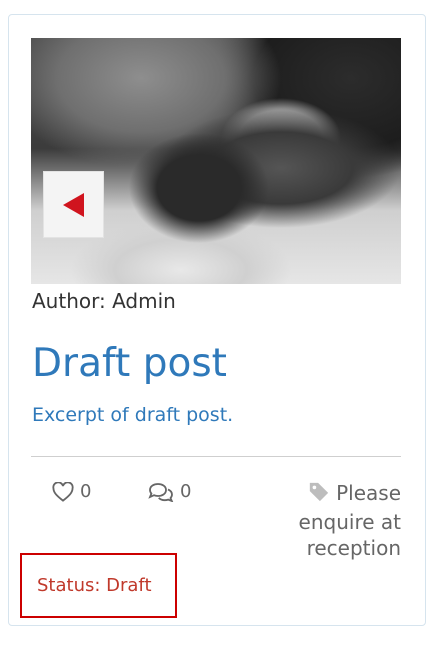  I want to click on post-author: Author: Admin, so click(104, 301).